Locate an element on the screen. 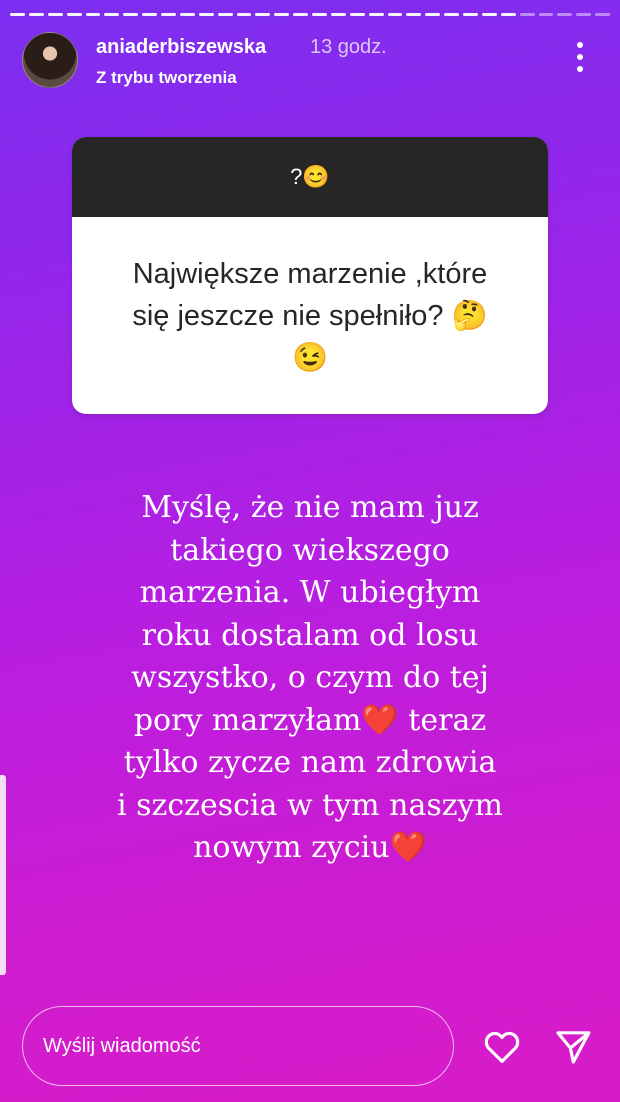 The width and height of the screenshot is (620, 1102). edge-indicator is located at coordinates (3, 875).